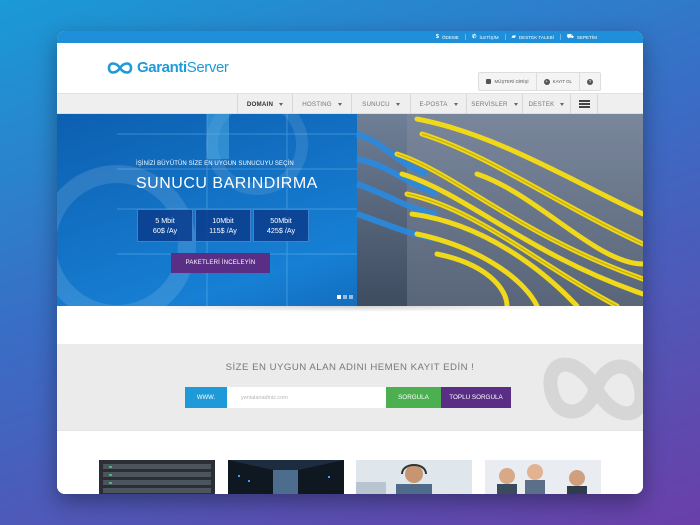 This screenshot has height=525, width=700. Describe the element at coordinates (165, 220) in the screenshot. I see `plan-speed: 5 Mbit` at that location.